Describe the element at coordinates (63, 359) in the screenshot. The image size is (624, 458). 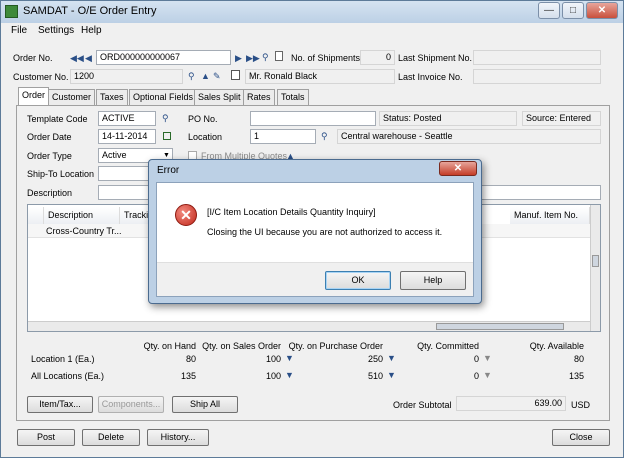
I see `location-qty-label: Location 1 (Ea.)` at that location.